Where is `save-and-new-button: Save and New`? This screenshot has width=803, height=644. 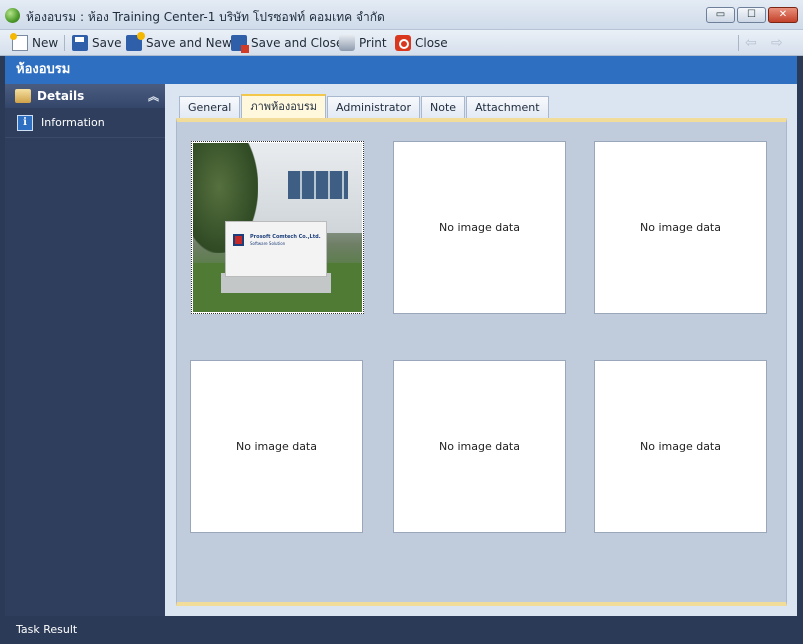
save-and-new-button: Save and New is located at coordinates (179, 42).